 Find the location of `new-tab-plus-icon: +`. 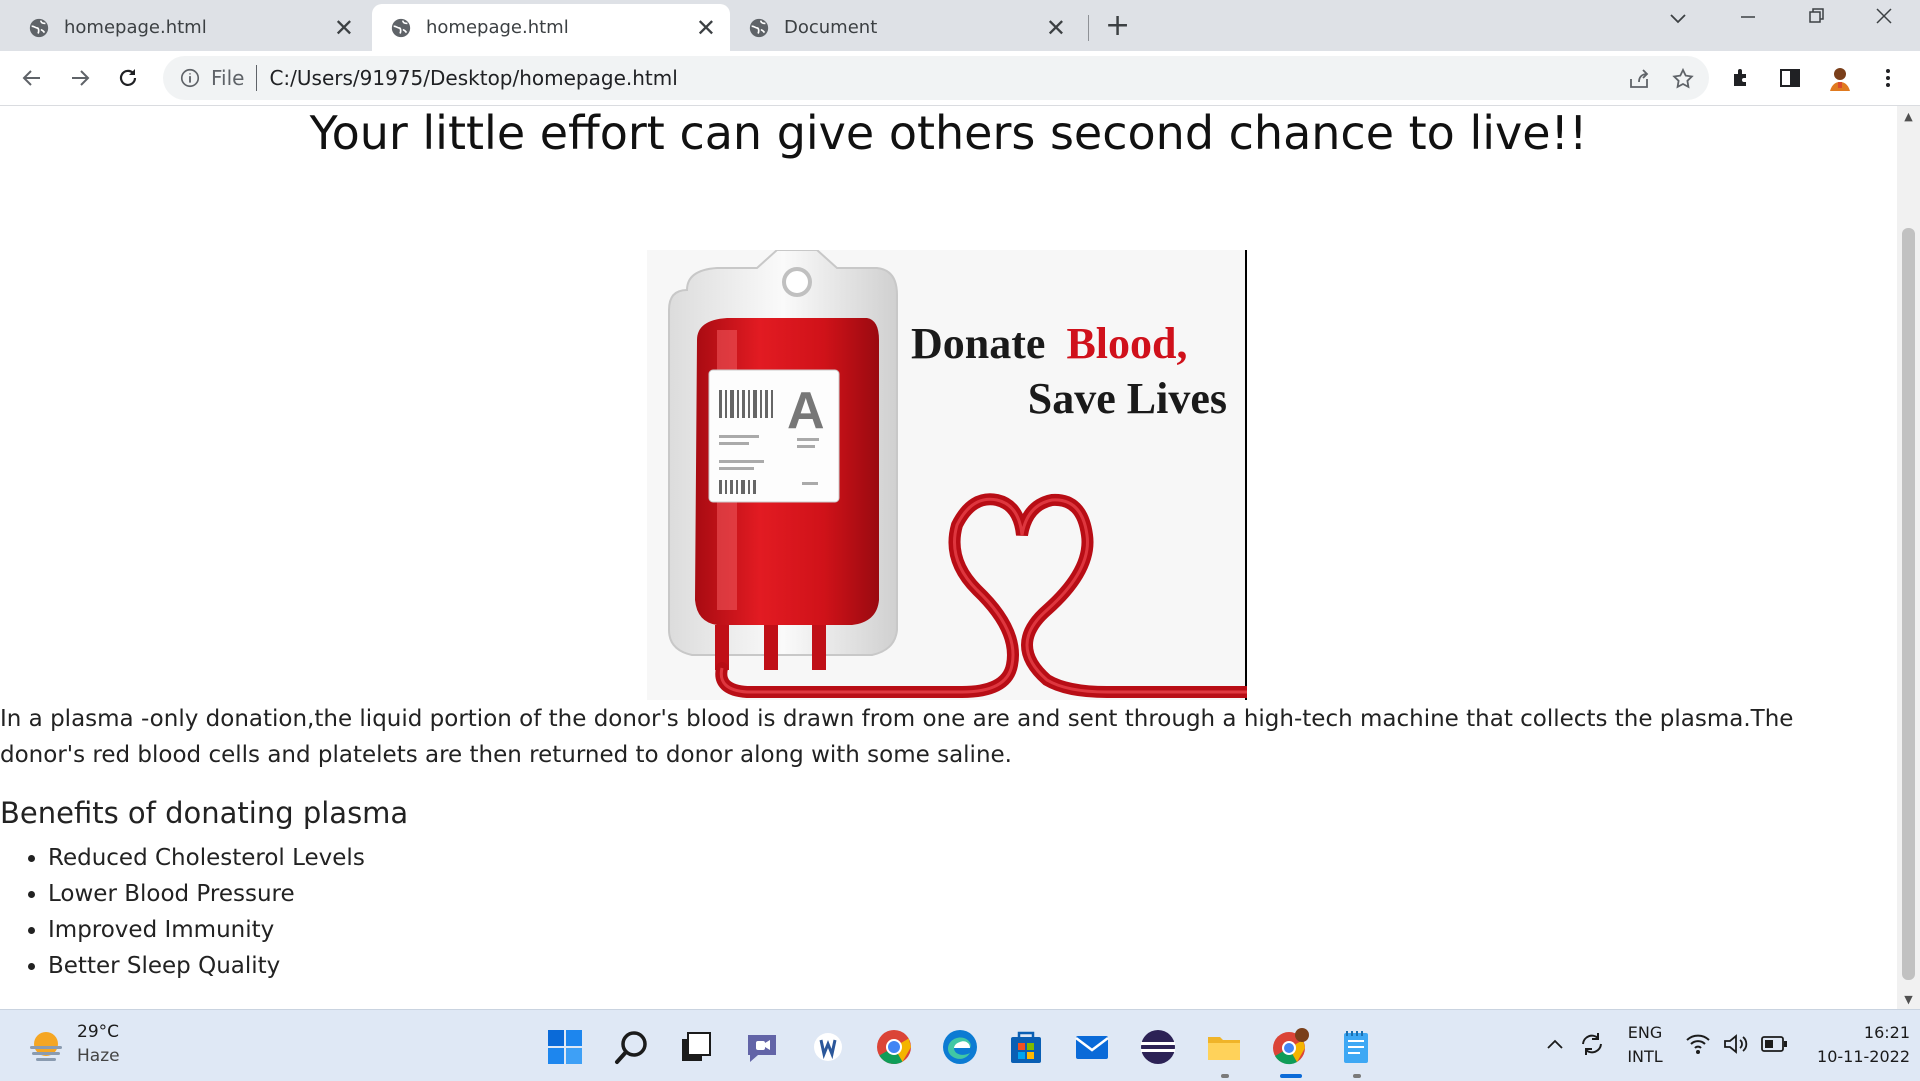

new-tab-plus-icon: + is located at coordinates (1117, 25).